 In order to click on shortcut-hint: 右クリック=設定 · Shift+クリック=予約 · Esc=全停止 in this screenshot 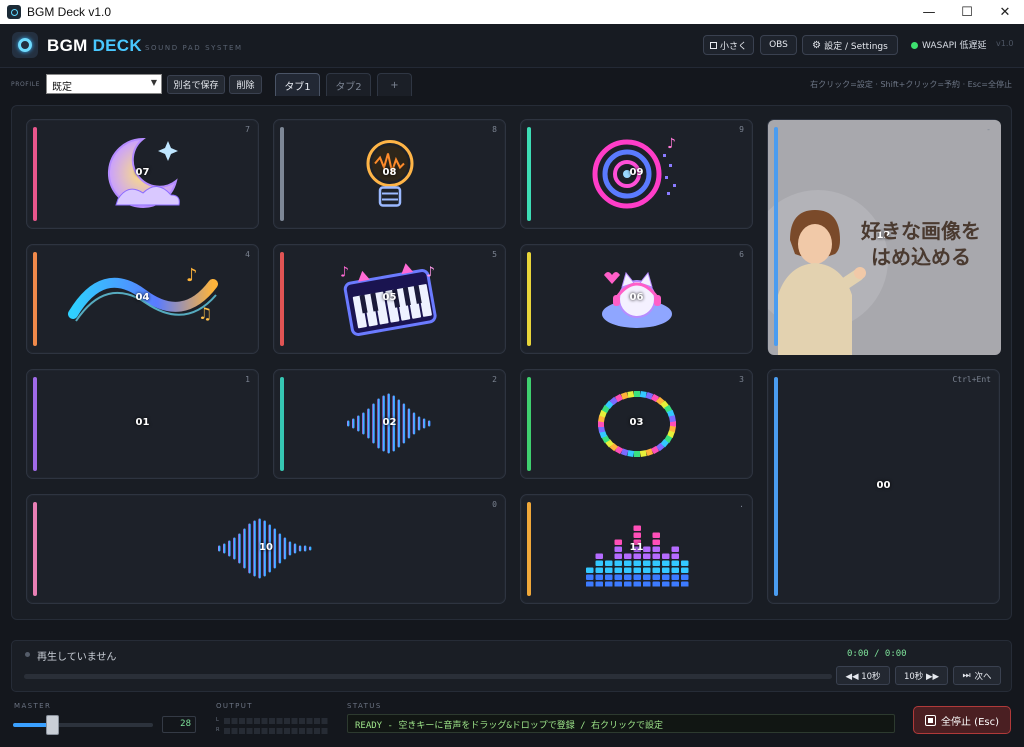, I will do `click(911, 84)`.